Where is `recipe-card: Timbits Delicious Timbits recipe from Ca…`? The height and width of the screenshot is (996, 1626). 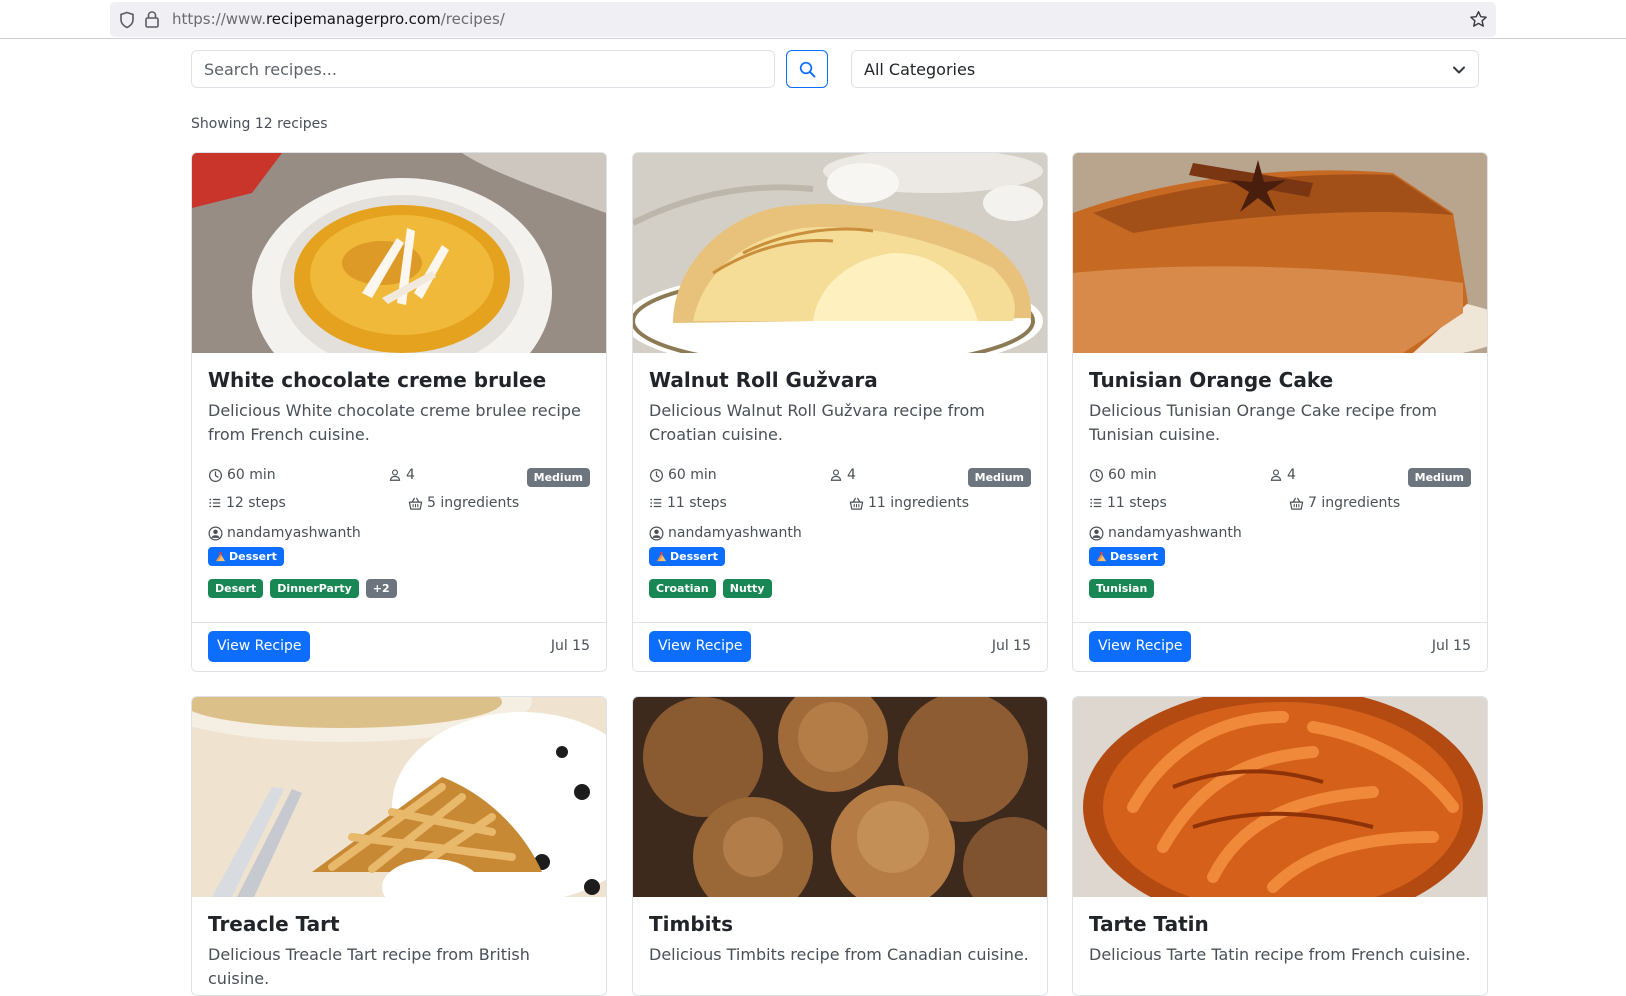
recipe-card: Timbits Delicious Timbits recipe from Ca… is located at coordinates (840, 846).